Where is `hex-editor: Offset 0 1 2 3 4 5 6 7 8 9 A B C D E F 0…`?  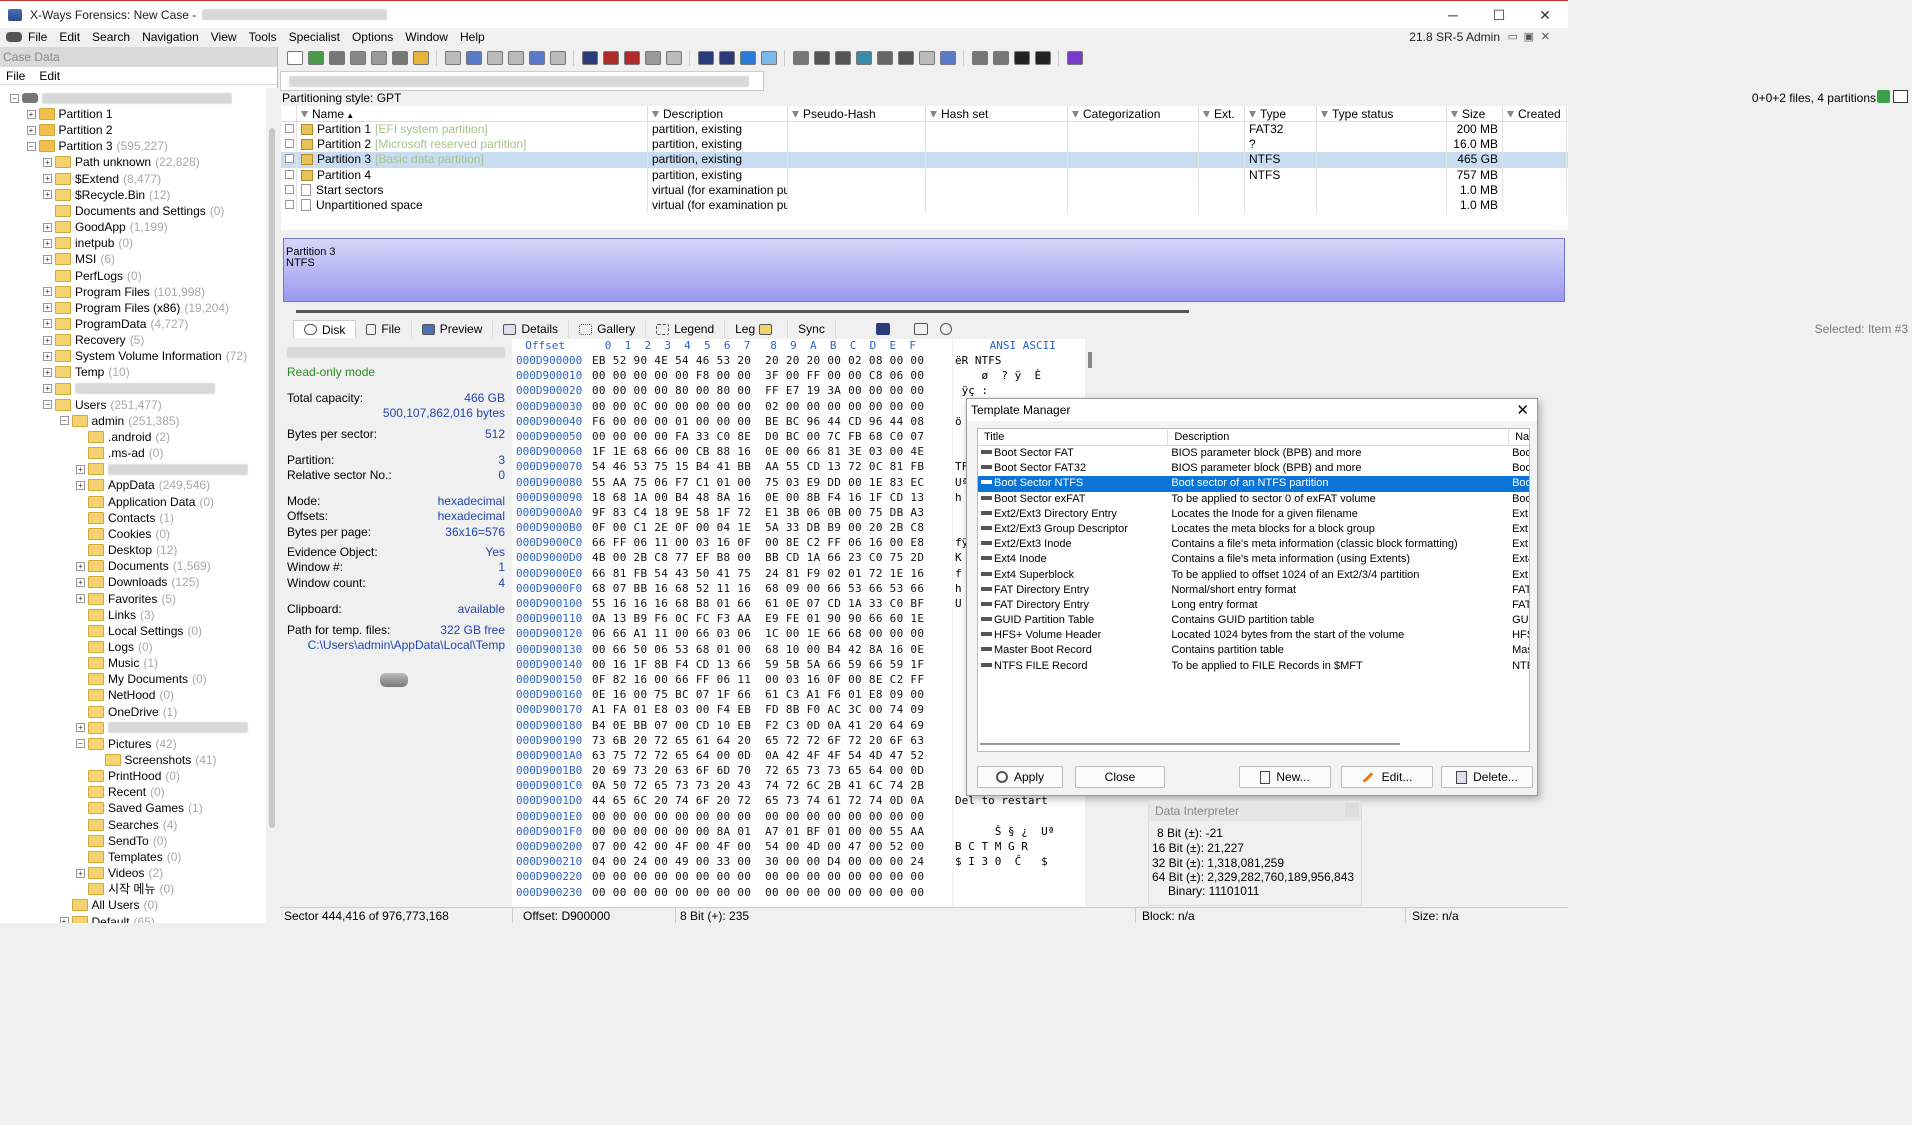
hex-editor: Offset 0 1 2 3 4 5 6 7 8 9 A B C D E F 0… is located at coordinates (732, 623).